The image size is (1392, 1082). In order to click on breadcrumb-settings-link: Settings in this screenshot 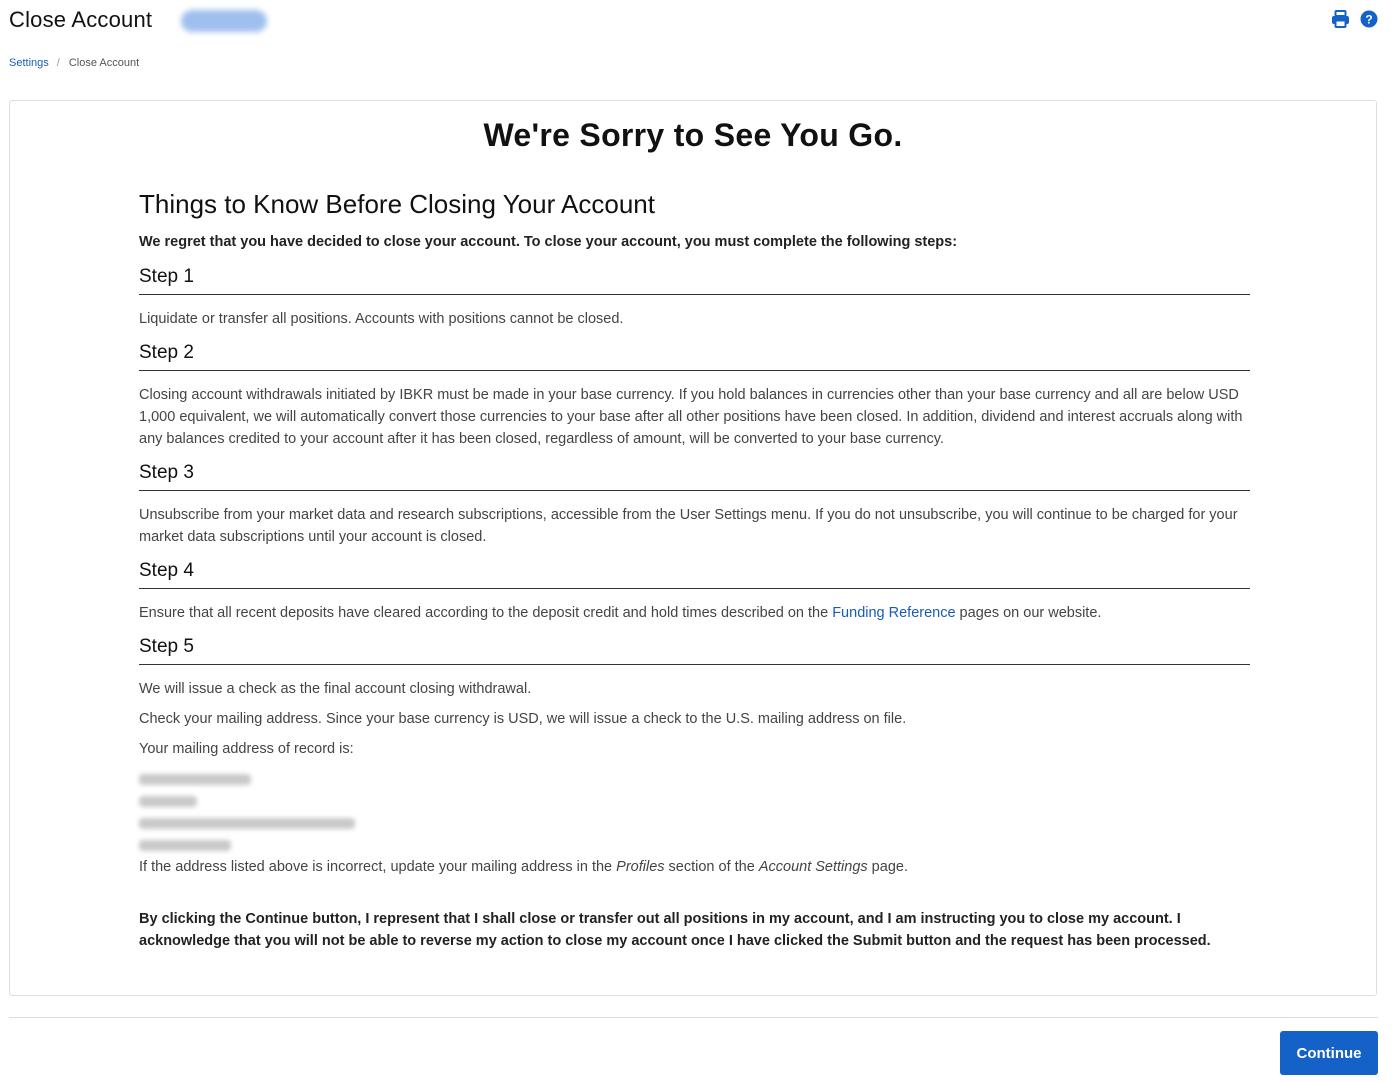, I will do `click(29, 63)`.